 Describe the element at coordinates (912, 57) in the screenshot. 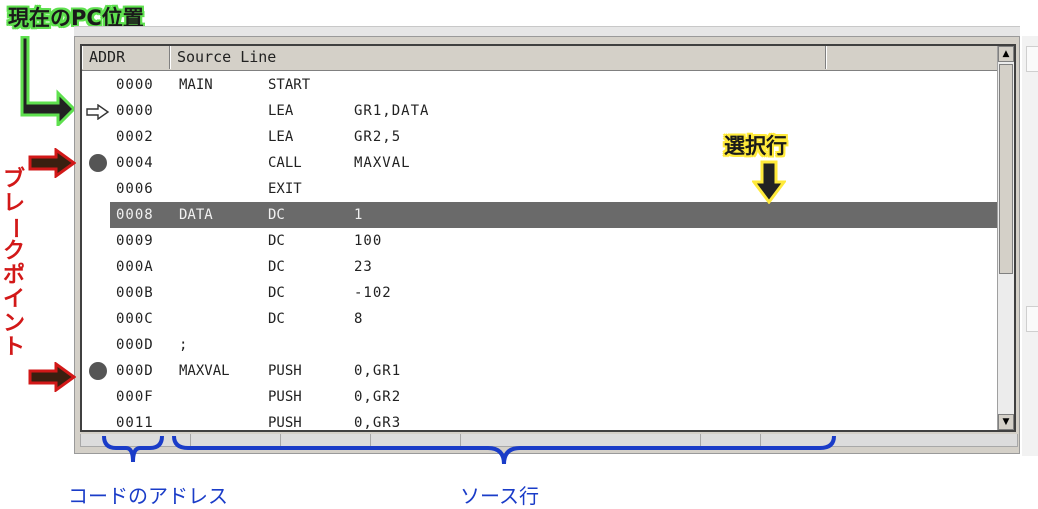

I see `header-blank` at that location.